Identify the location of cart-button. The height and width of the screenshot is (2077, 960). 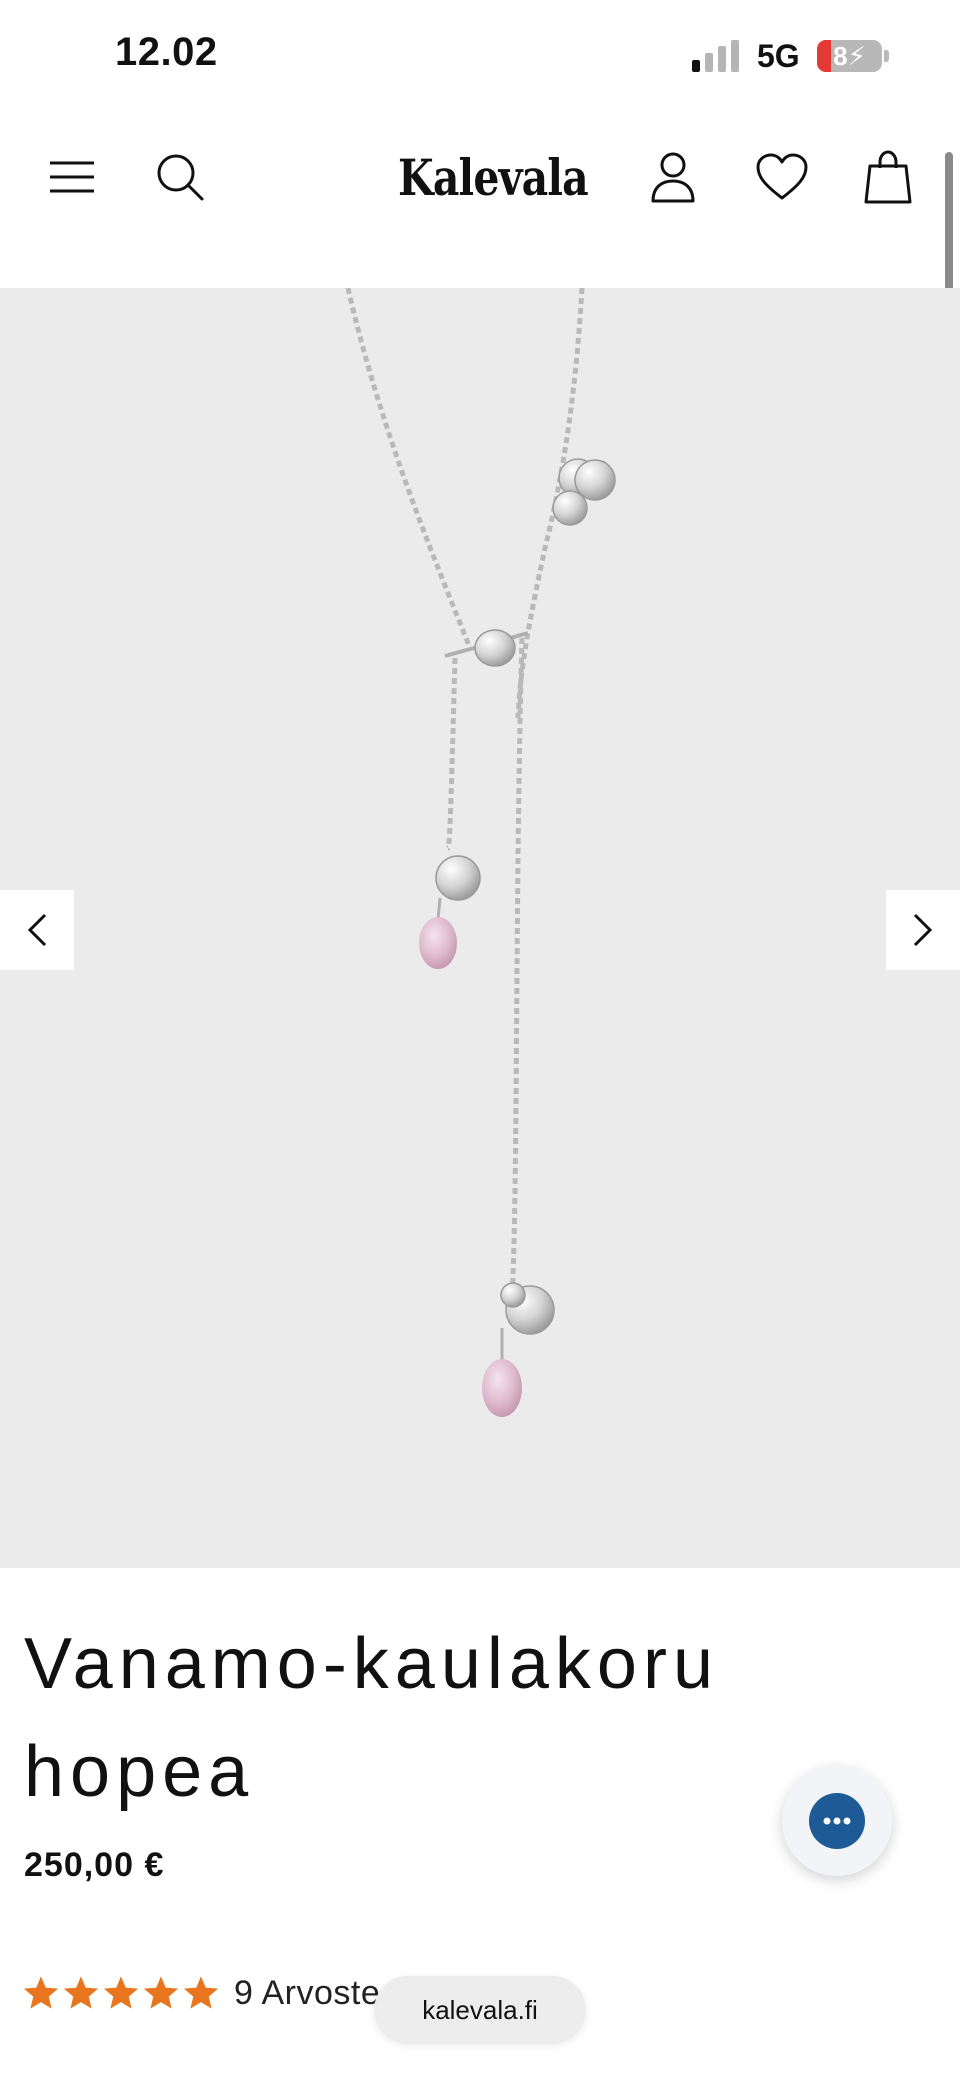
(888, 177).